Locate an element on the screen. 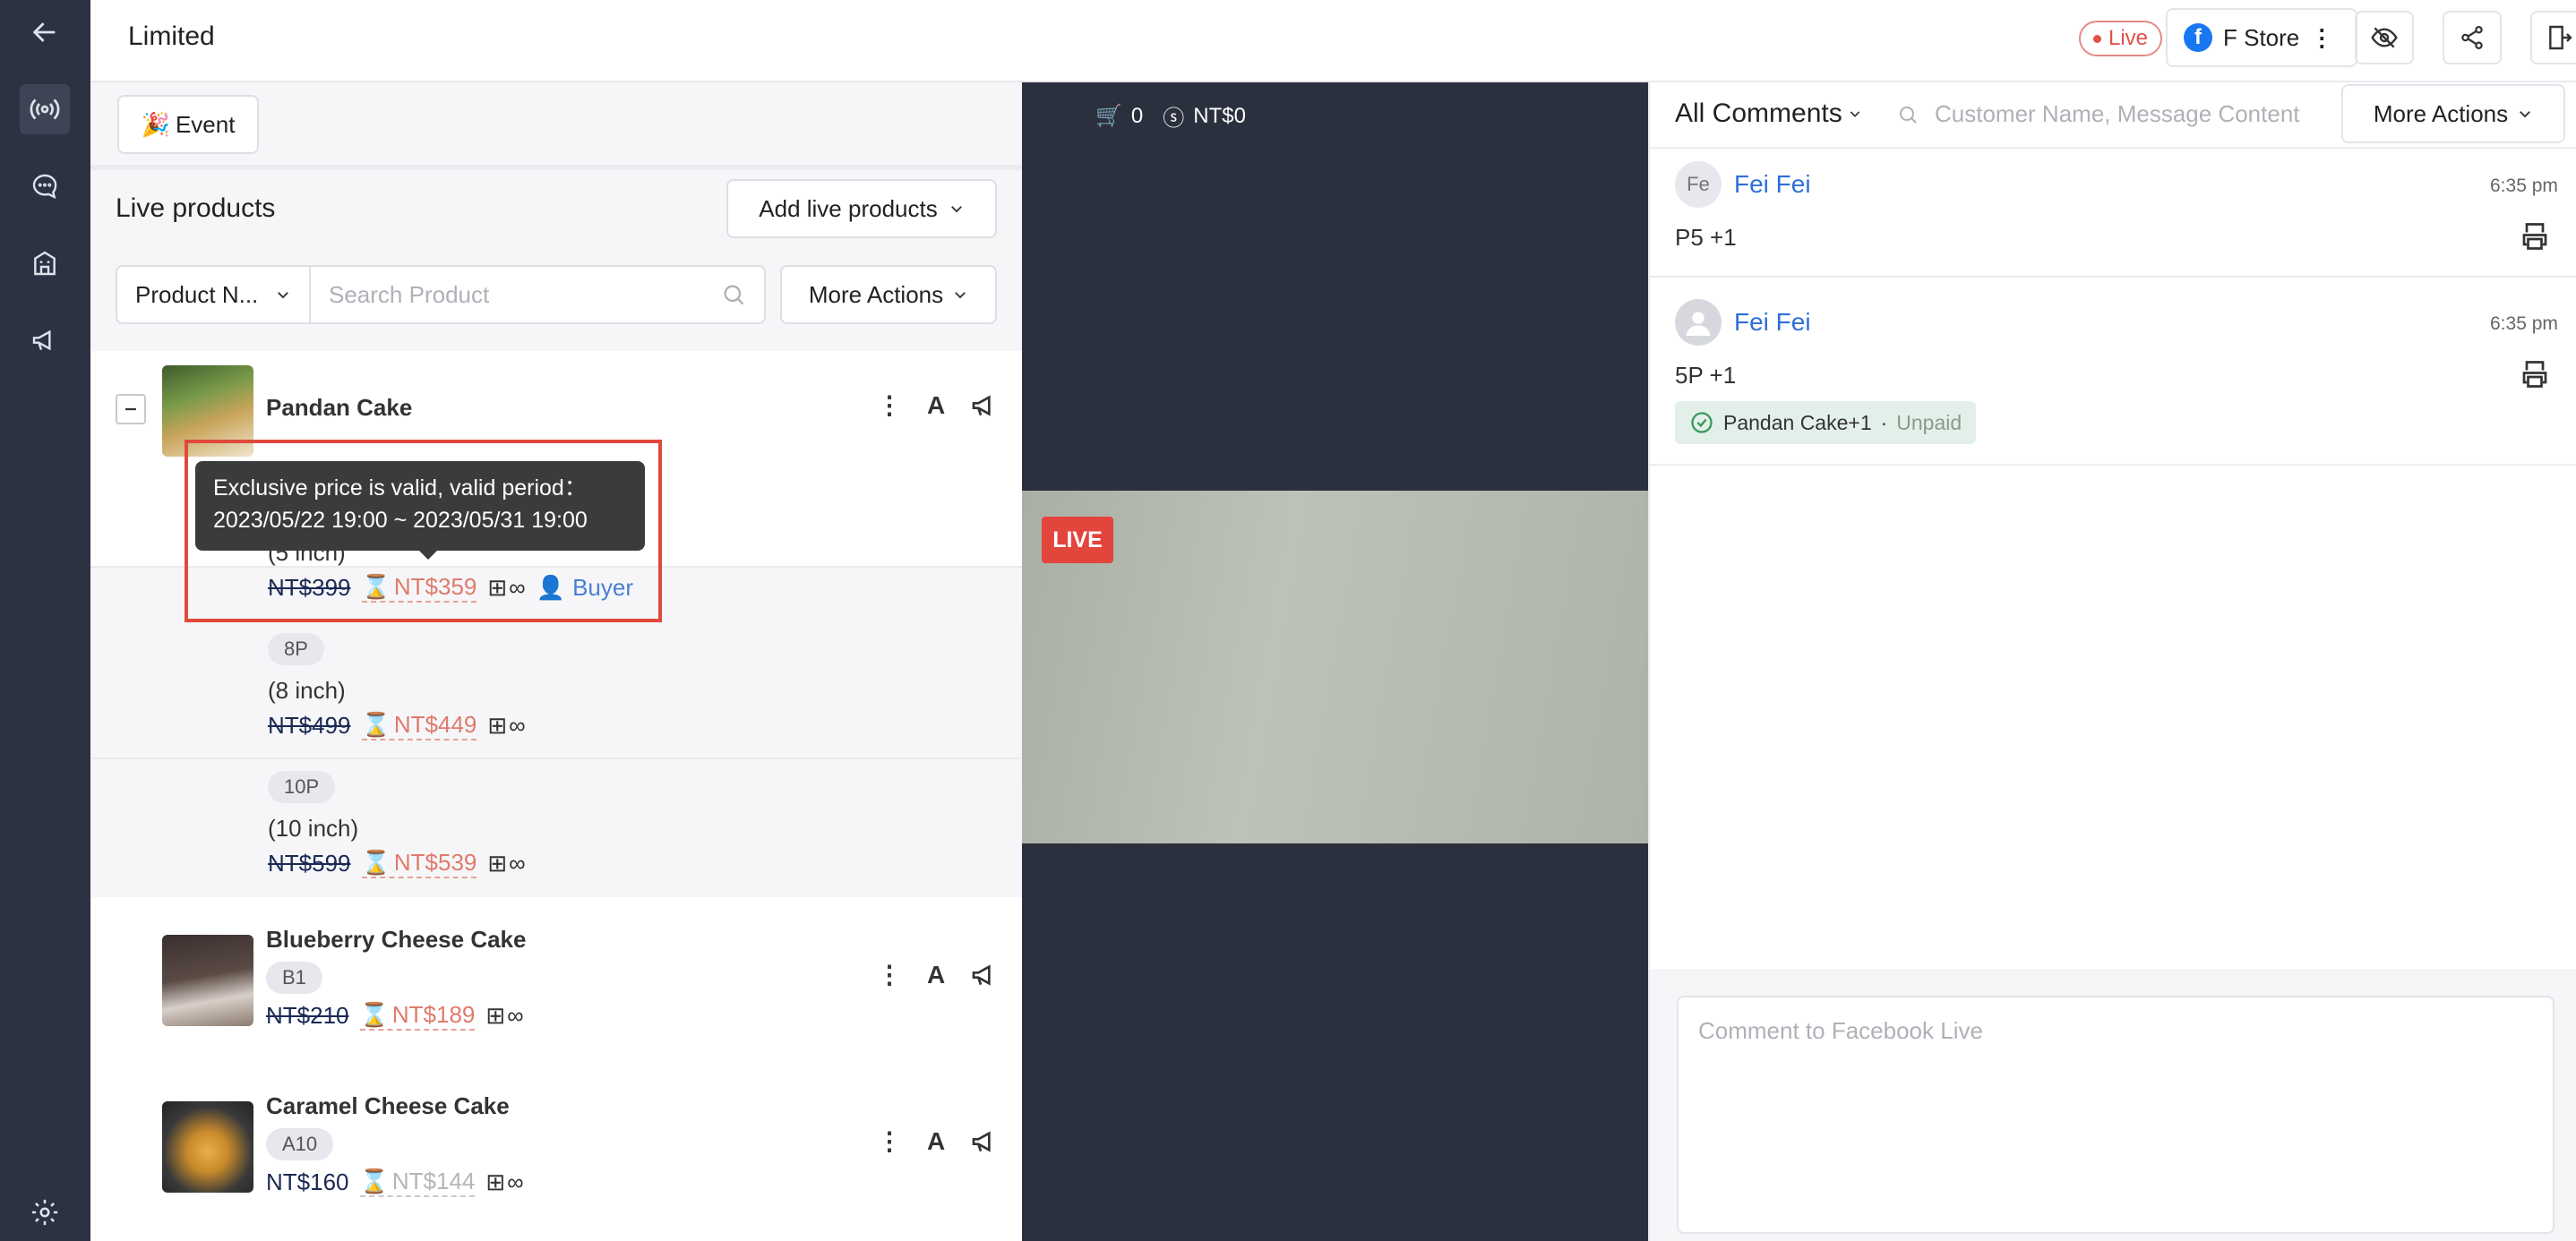 The image size is (2576, 1241). comments-filter: All Comments is located at coordinates (1768, 113).